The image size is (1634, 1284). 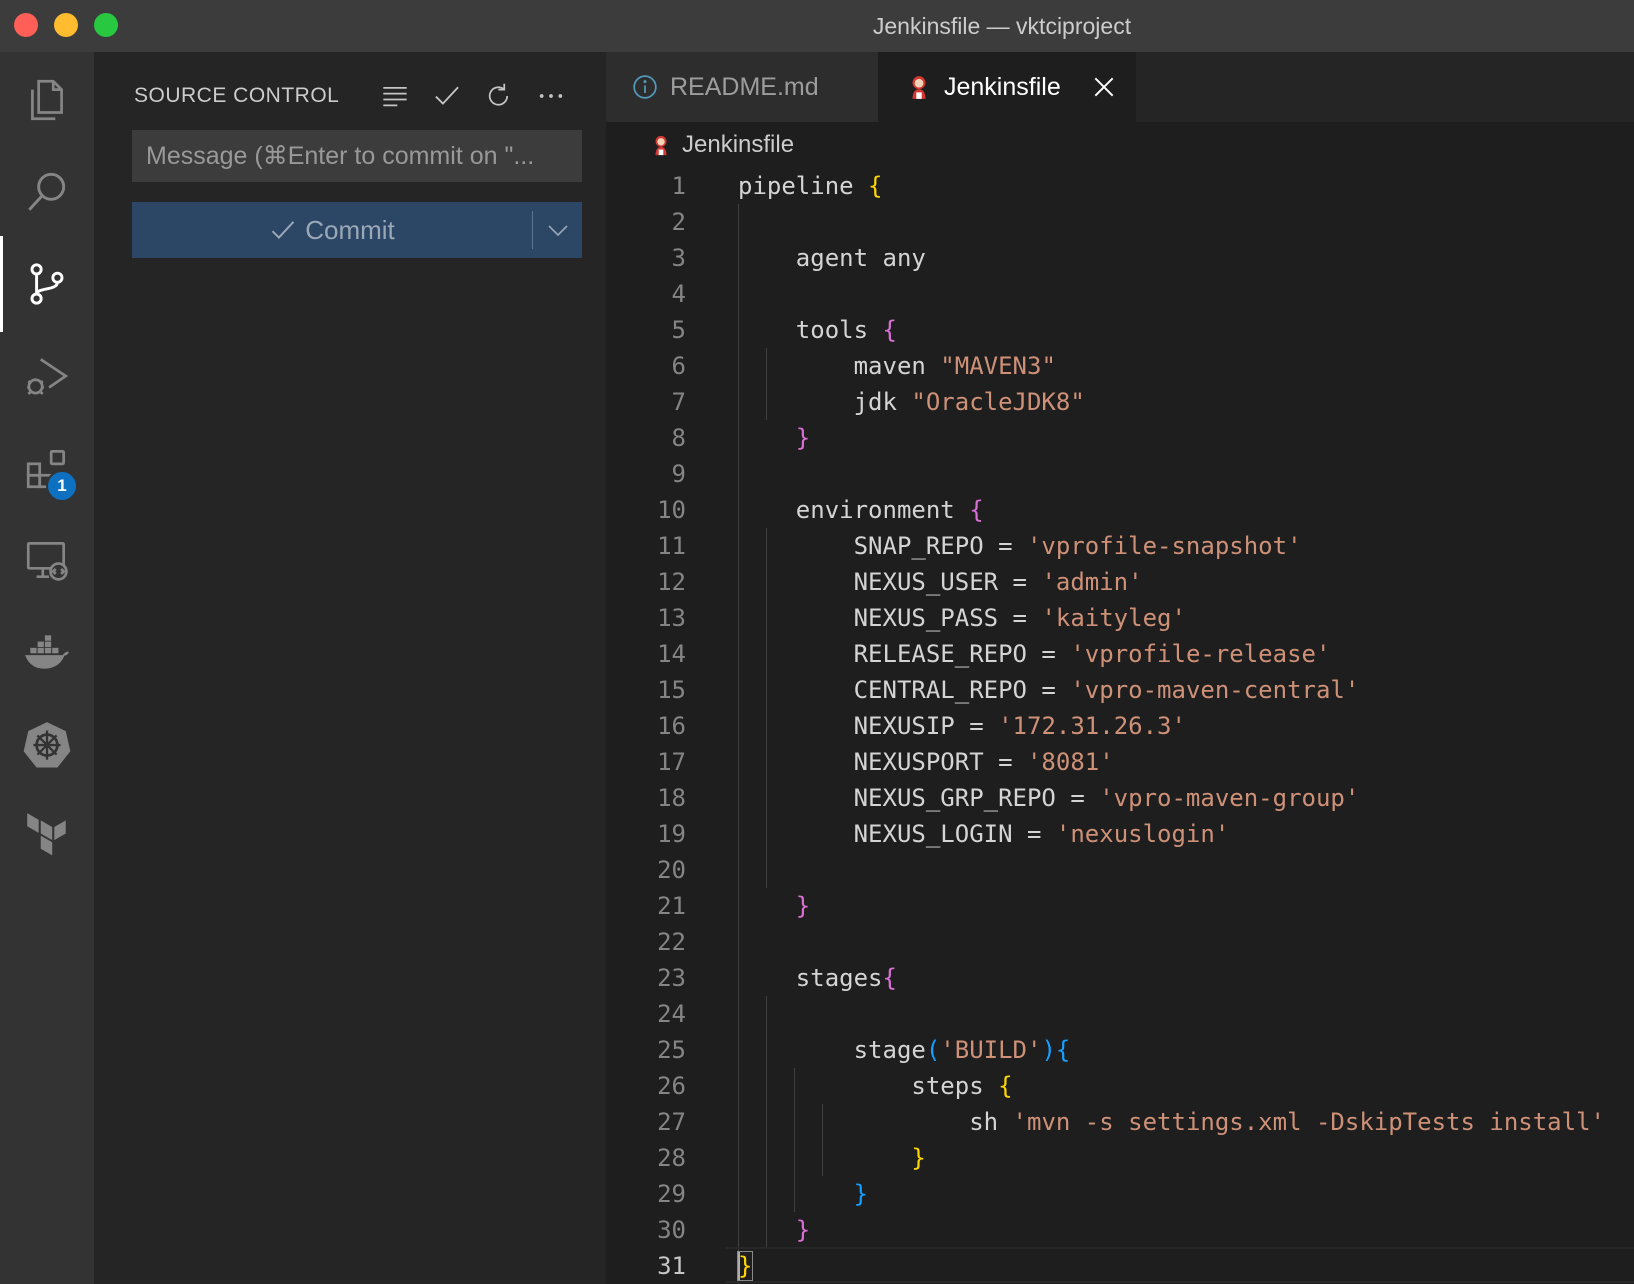 I want to click on code-token: tools, so click(x=810, y=330).